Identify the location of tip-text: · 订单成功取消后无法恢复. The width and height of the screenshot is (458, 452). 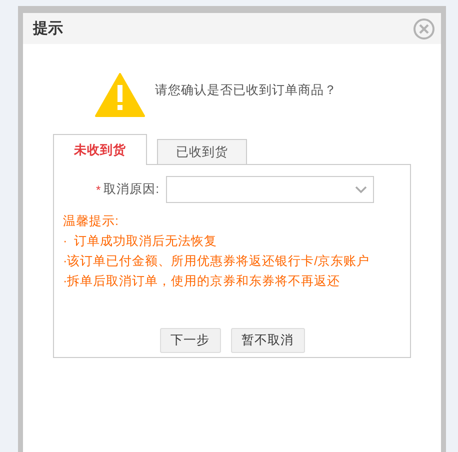
(140, 241).